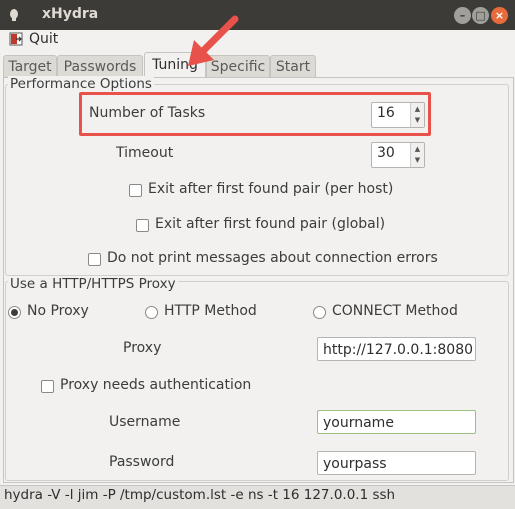 The width and height of the screenshot is (515, 509). What do you see at coordinates (257, 40) in the screenshot?
I see `menu-bar` at bounding box center [257, 40].